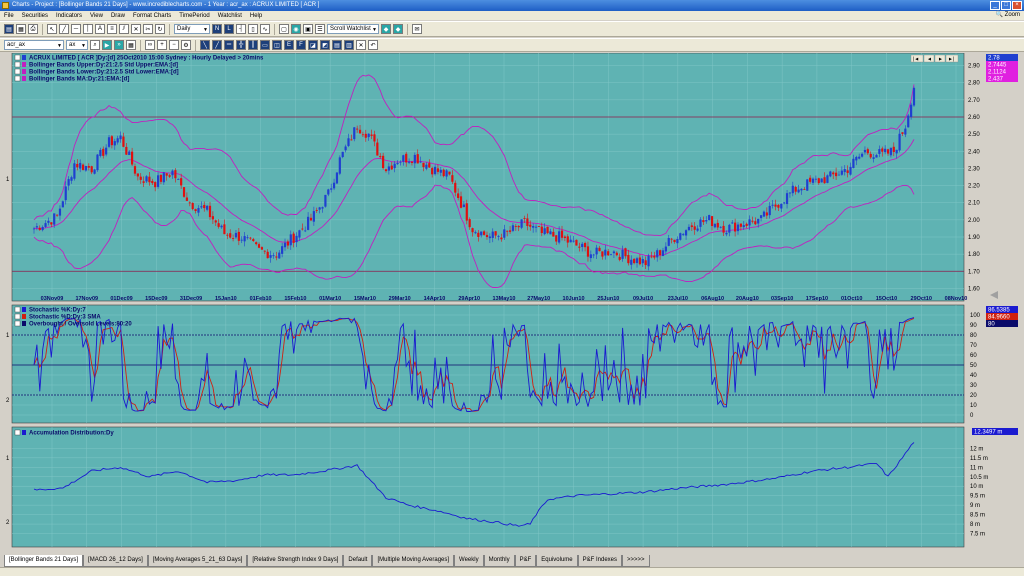  Describe the element at coordinates (469, 561) in the screenshot. I see `tab-weekly: Weekly` at that location.